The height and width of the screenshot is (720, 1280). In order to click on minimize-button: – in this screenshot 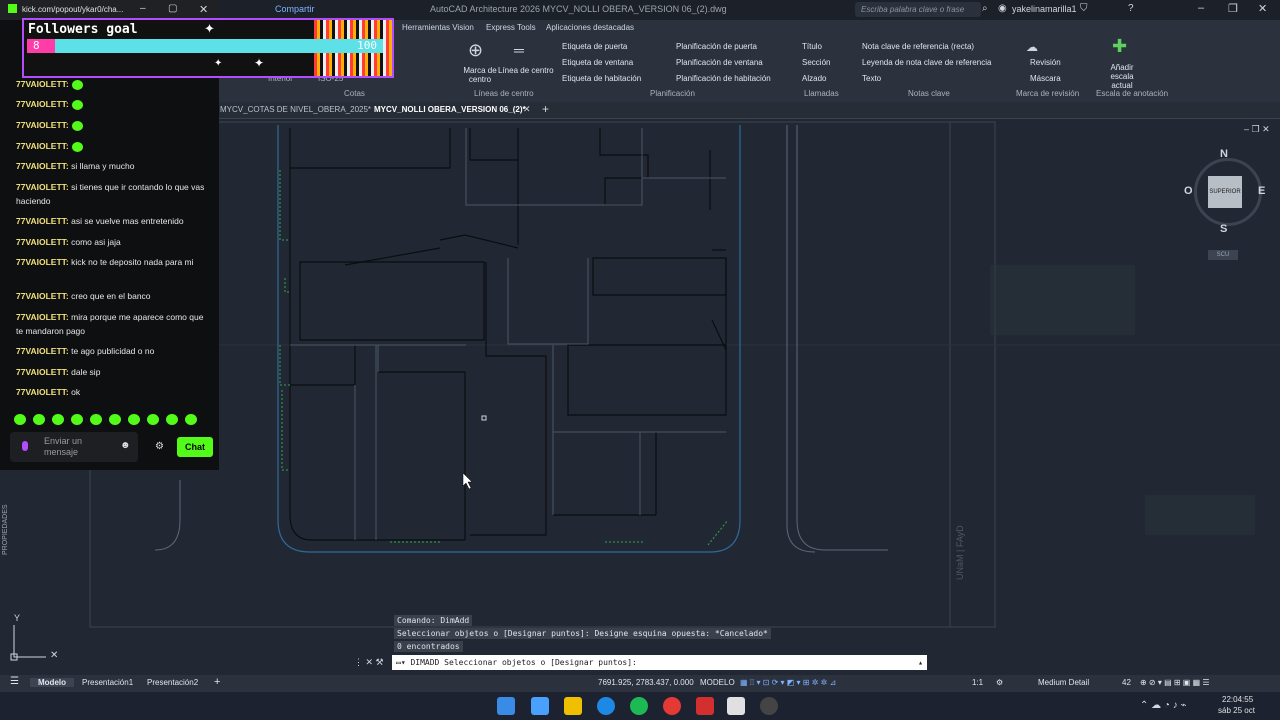, I will do `click(1201, 8)`.